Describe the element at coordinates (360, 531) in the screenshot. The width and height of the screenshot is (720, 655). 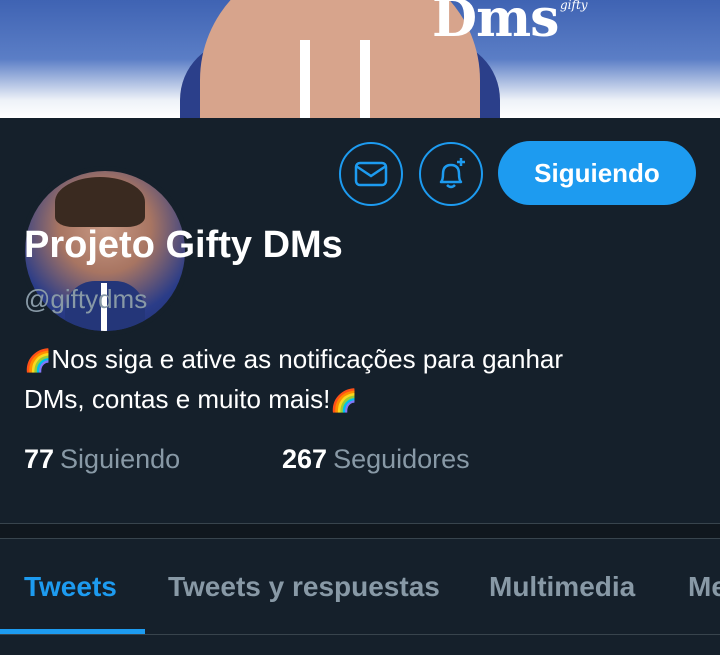
I see `section-divider` at that location.